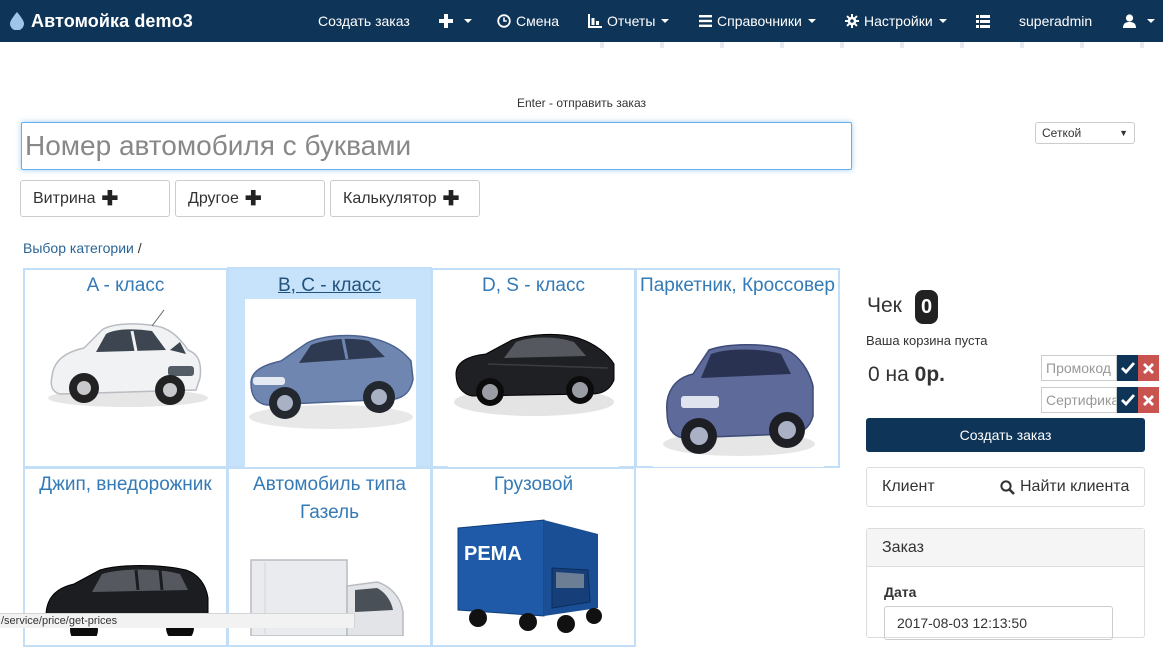 Image resolution: width=1163 pixels, height=647 pixels. What do you see at coordinates (1005, 584) in the screenshot?
I see `order-panel: Заказ Дата 2017-08-03 12:13:50` at bounding box center [1005, 584].